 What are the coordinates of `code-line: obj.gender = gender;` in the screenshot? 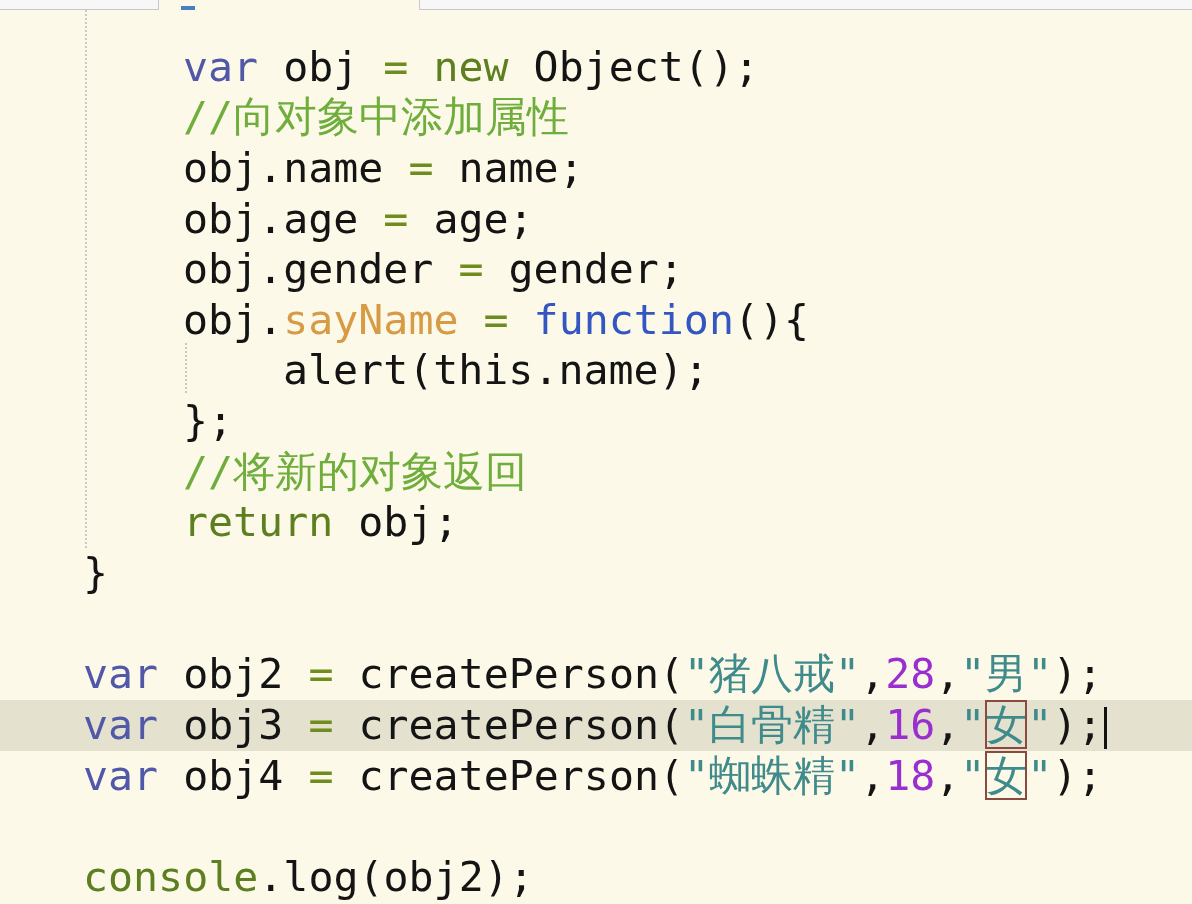 It's located at (433, 269).